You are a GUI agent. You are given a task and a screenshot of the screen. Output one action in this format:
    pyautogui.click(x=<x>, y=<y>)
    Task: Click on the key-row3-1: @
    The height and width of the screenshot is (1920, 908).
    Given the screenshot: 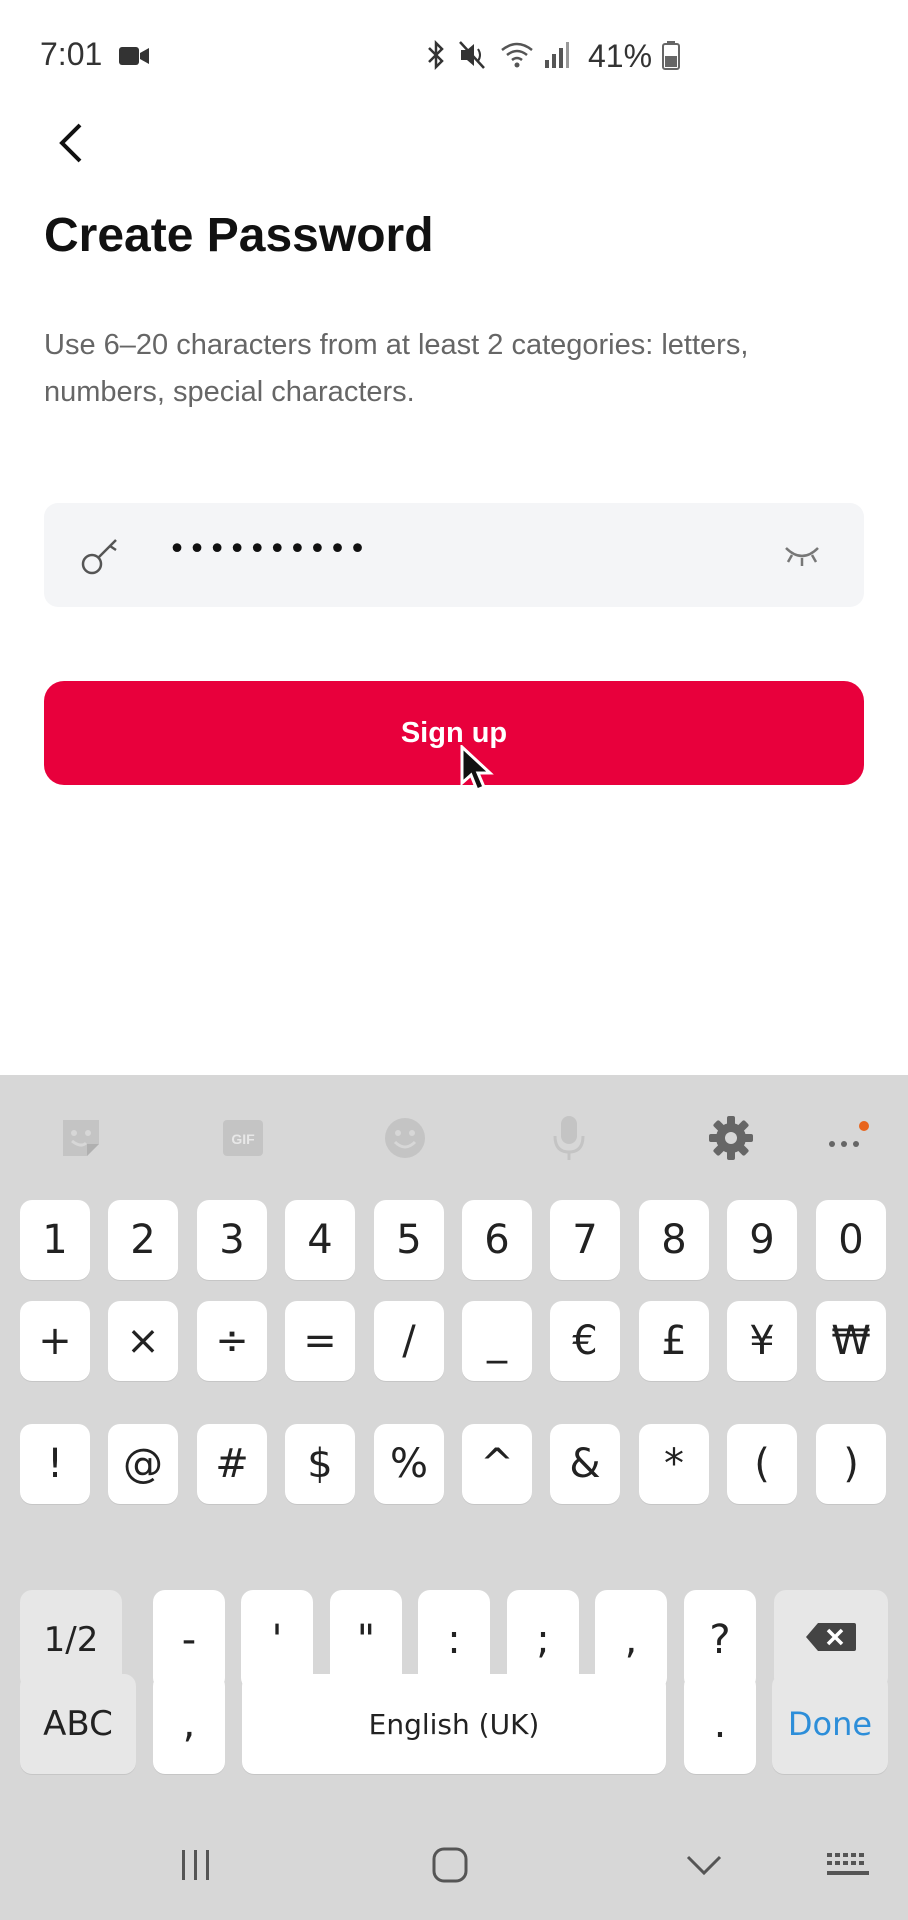 What is the action you would take?
    pyautogui.click(x=143, y=1464)
    